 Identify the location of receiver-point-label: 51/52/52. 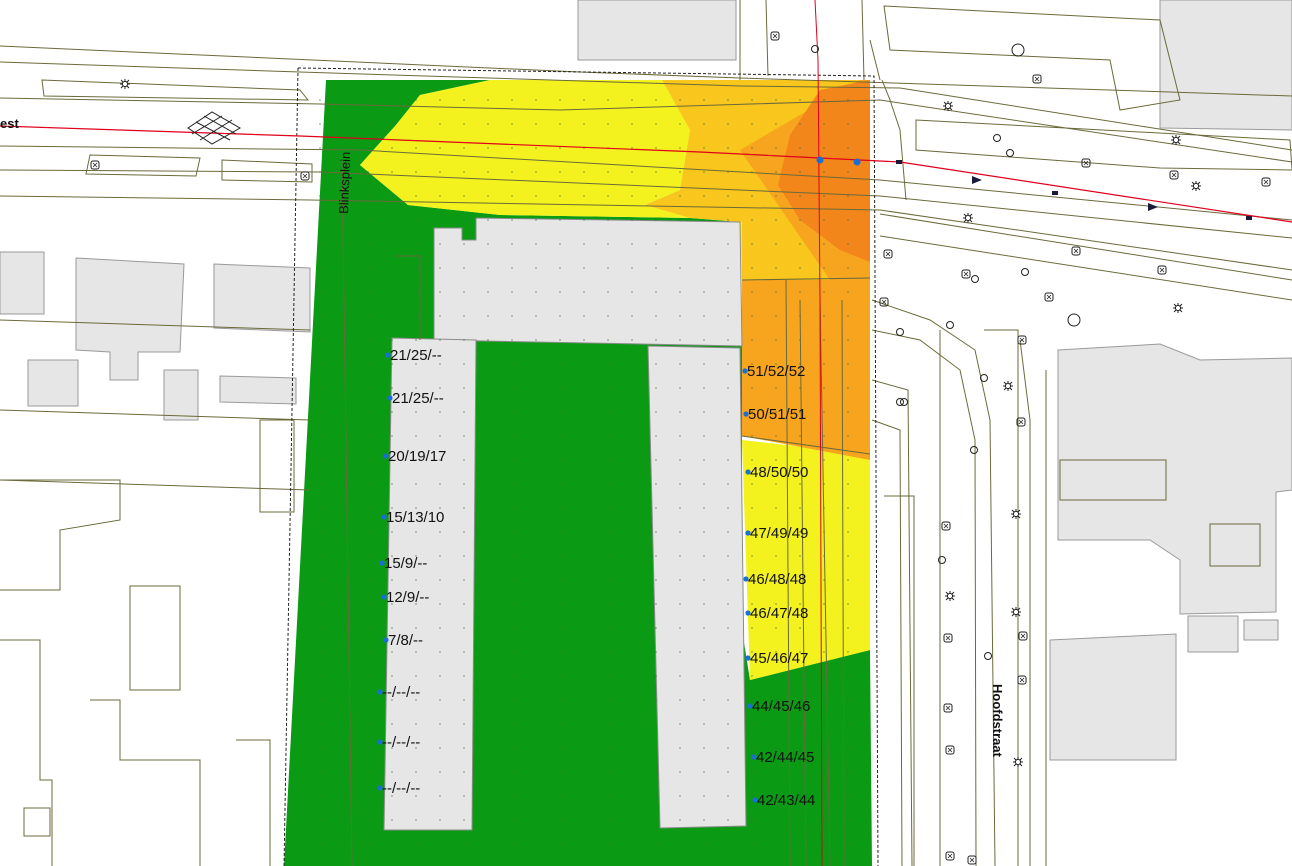
(776, 371).